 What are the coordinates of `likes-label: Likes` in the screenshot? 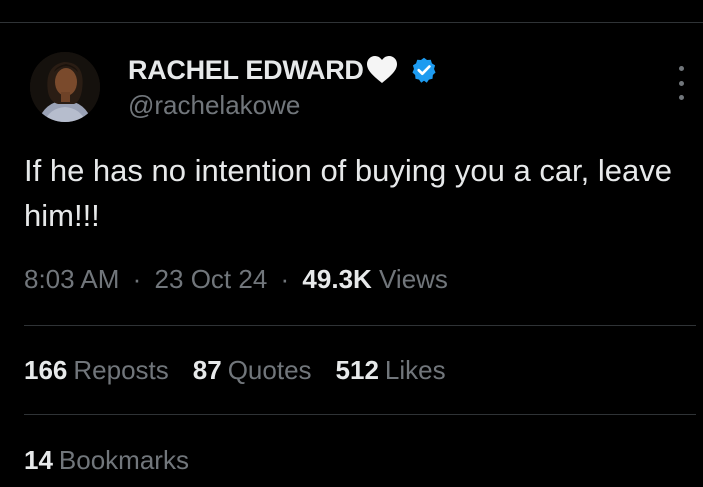 It's located at (415, 370).